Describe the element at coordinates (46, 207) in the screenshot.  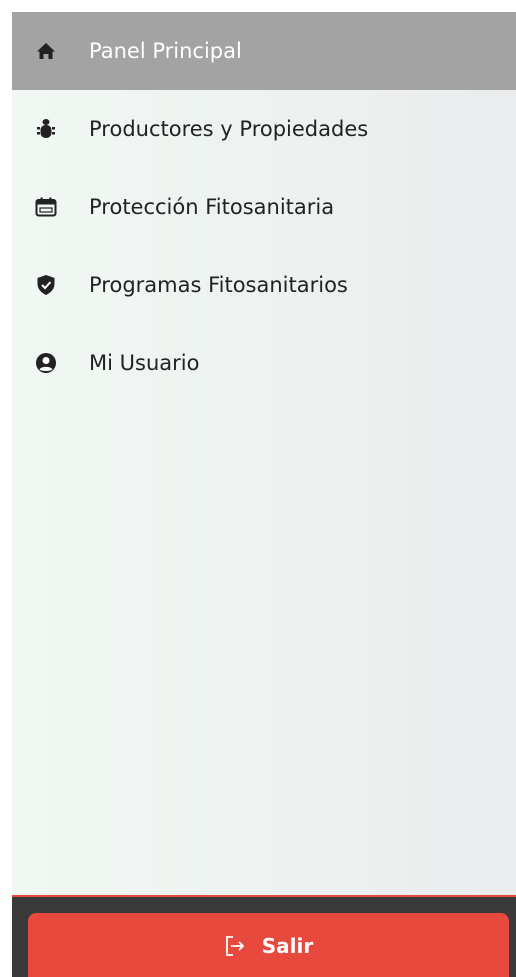
I see `calendar-icon` at that location.